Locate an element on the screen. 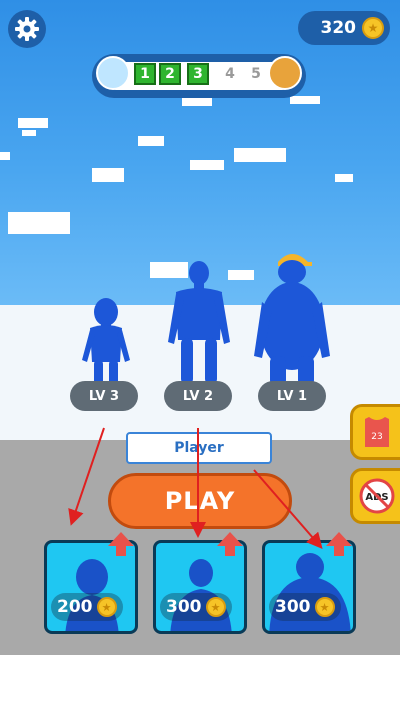 The image size is (400, 710). progress-step-4: 4 is located at coordinates (230, 74).